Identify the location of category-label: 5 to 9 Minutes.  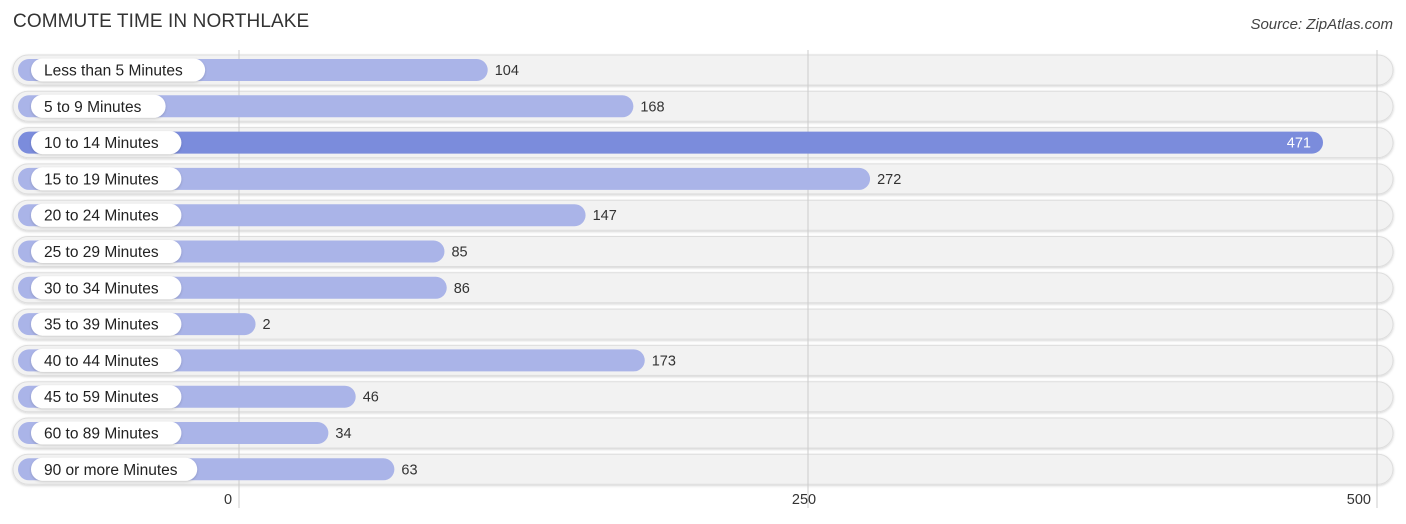
(93, 107).